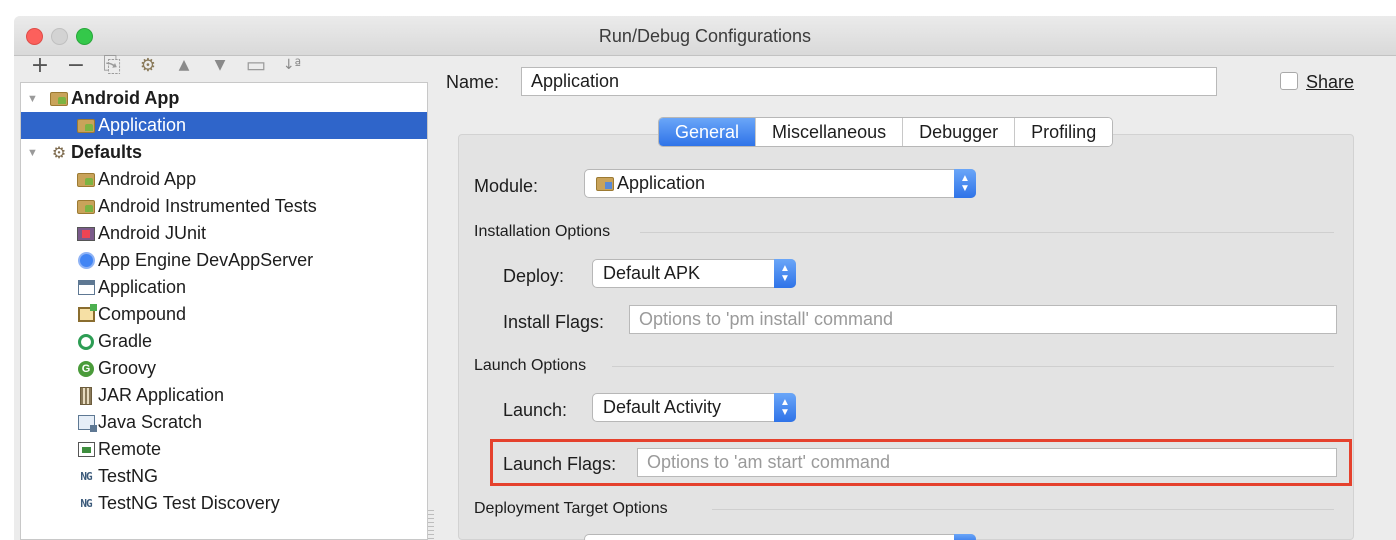 The image size is (1396, 540). What do you see at coordinates (86, 314) in the screenshot?
I see `compound-icon` at bounding box center [86, 314].